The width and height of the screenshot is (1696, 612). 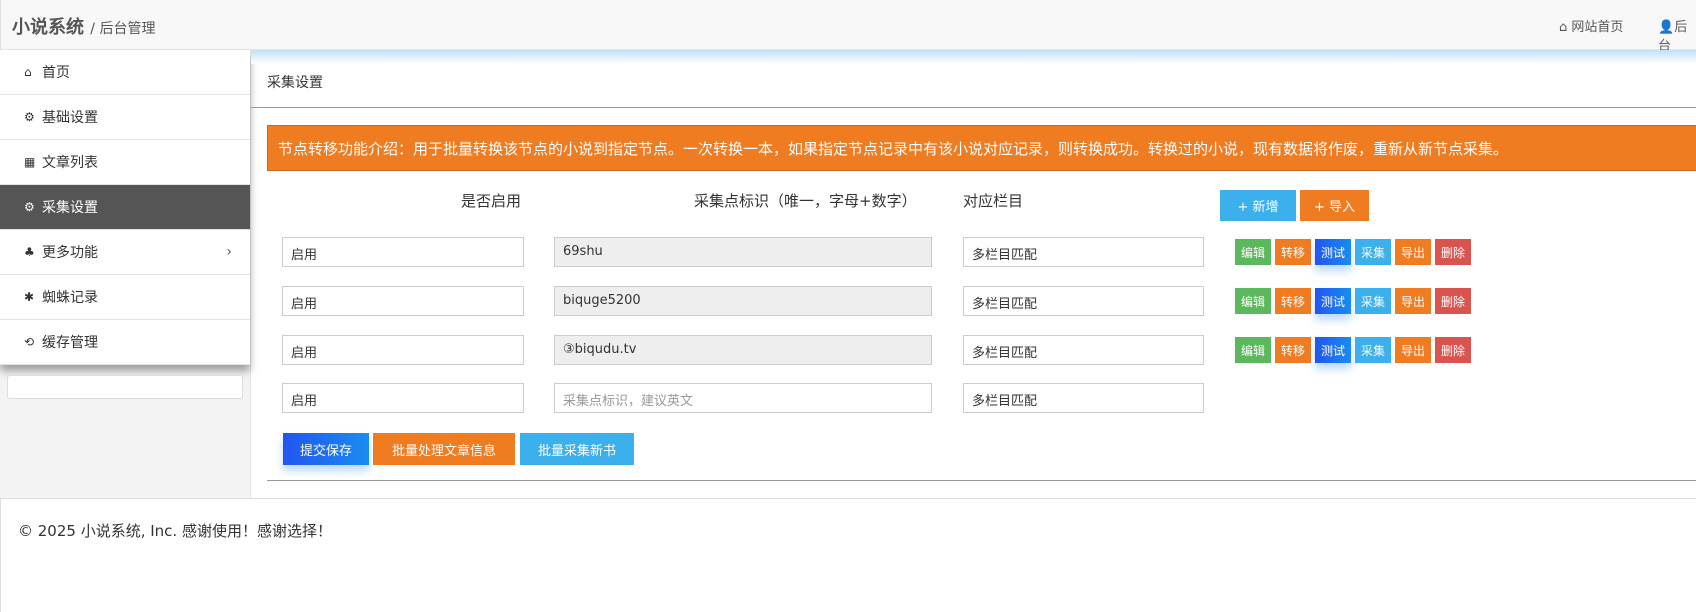 What do you see at coordinates (1677, 35) in the screenshot?
I see `admin-user-link: 👤后台` at bounding box center [1677, 35].